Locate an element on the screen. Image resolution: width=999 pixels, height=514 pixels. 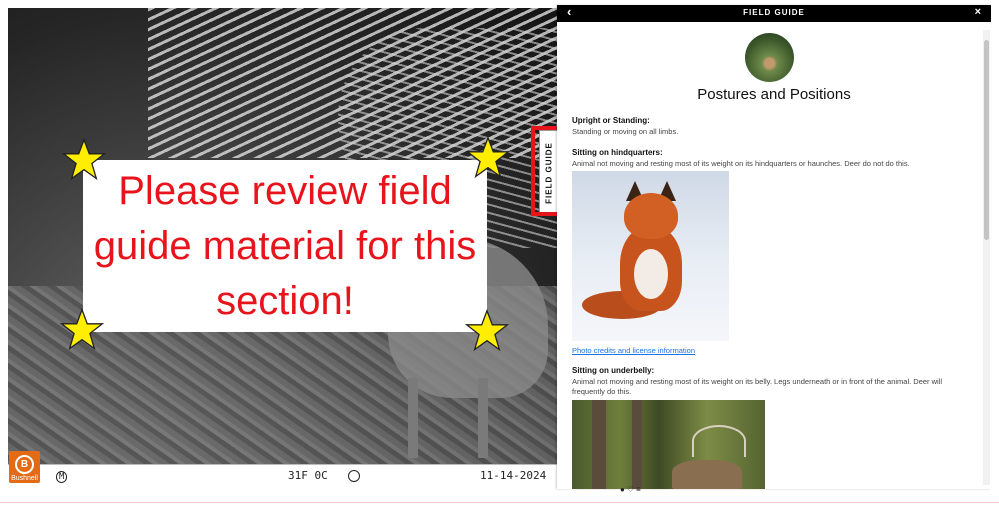
moon-phase-icon: M is located at coordinates (62, 476).